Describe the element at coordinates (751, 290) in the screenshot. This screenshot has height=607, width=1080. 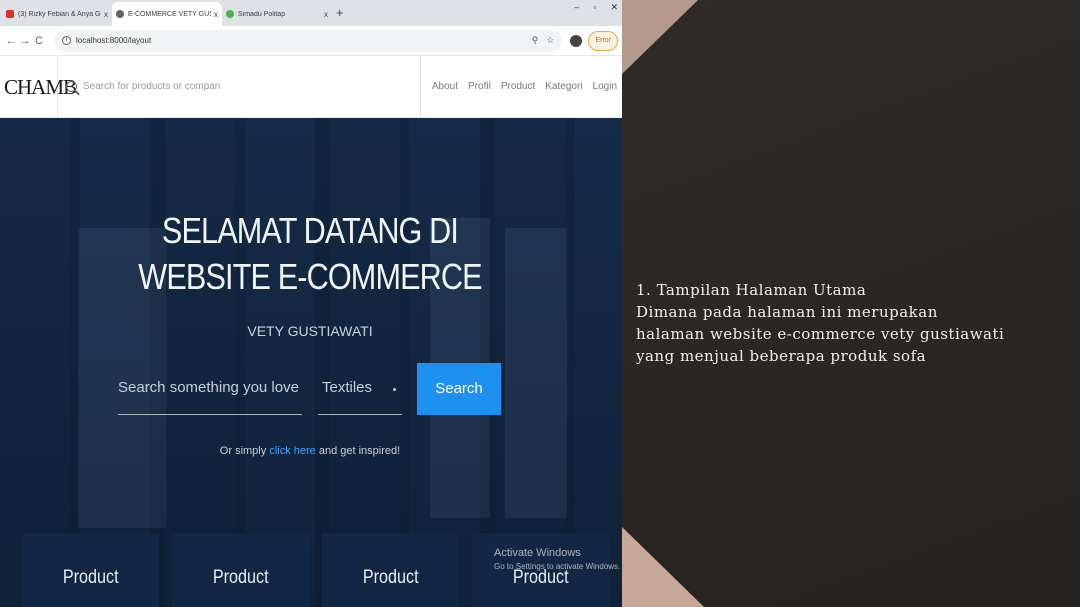
I see `slide-heading: 1. Tampilan Halaman Utama` at that location.